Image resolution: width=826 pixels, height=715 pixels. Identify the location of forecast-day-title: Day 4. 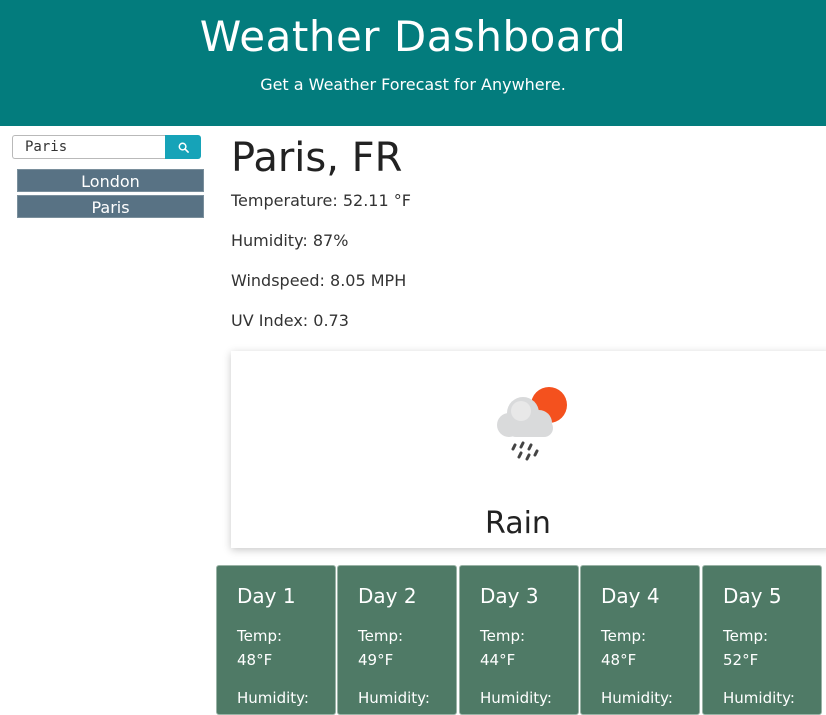
(630, 596).